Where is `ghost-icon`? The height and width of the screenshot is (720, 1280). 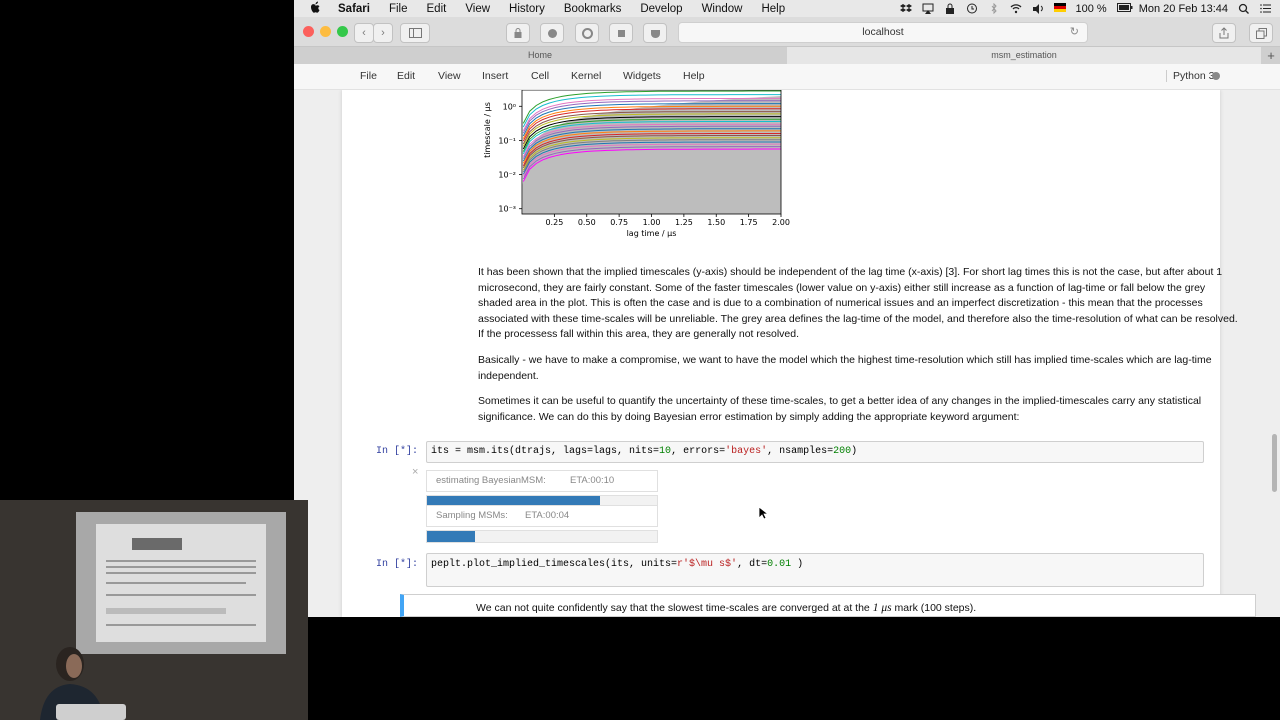
ghost-icon is located at coordinates (587, 33).